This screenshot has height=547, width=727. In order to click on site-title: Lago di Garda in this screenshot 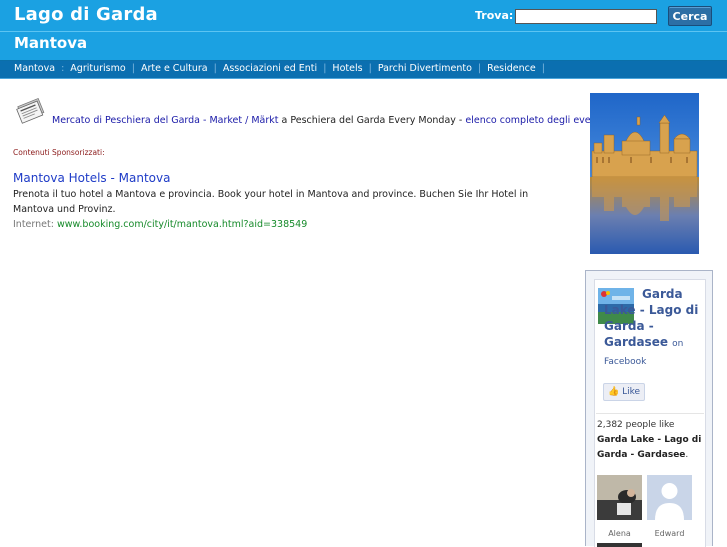, I will do `click(86, 14)`.